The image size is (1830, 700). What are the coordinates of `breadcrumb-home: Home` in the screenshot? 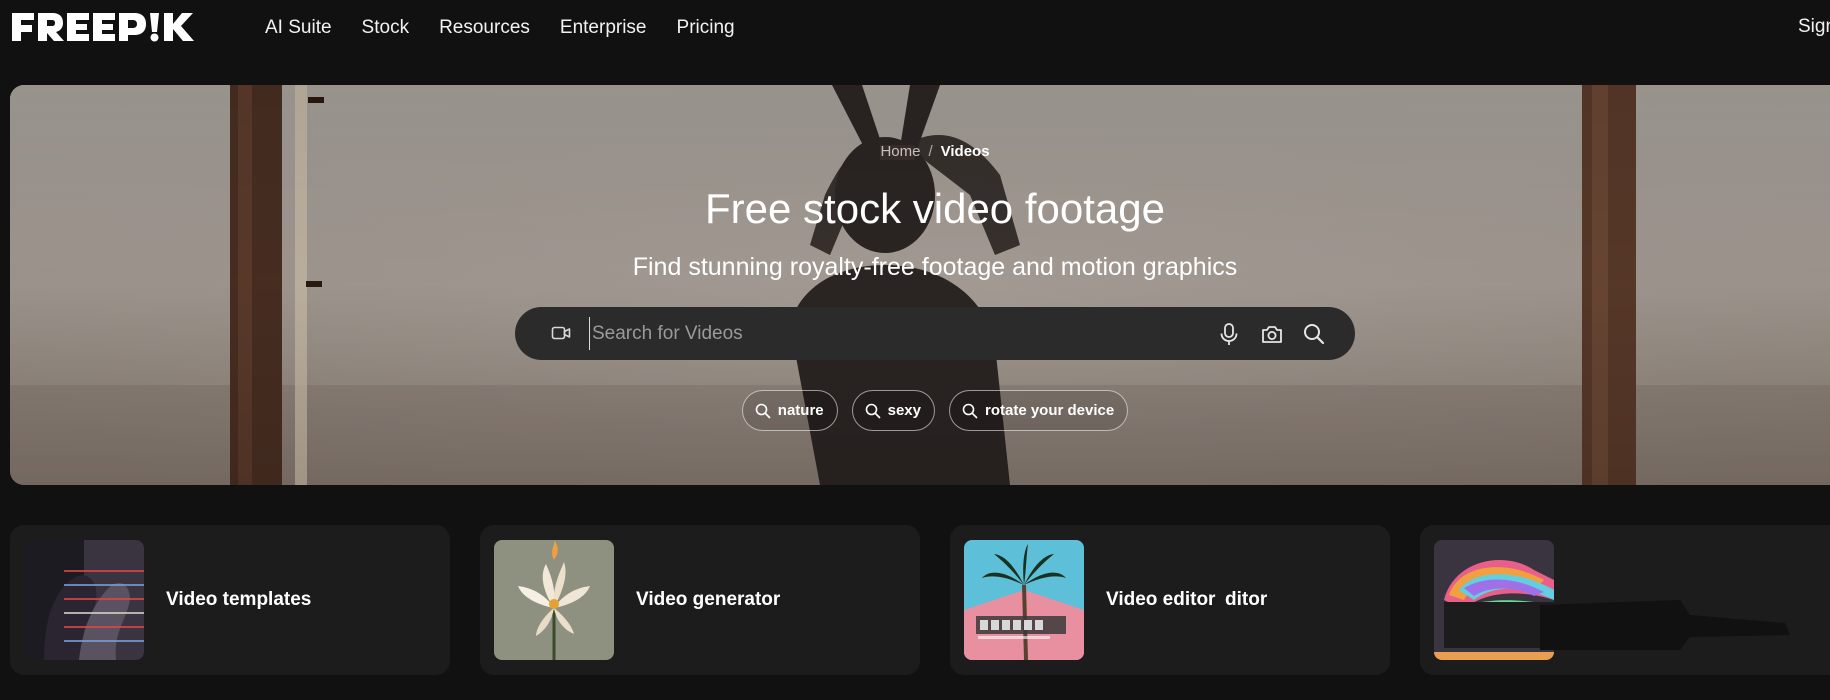 It's located at (900, 151).